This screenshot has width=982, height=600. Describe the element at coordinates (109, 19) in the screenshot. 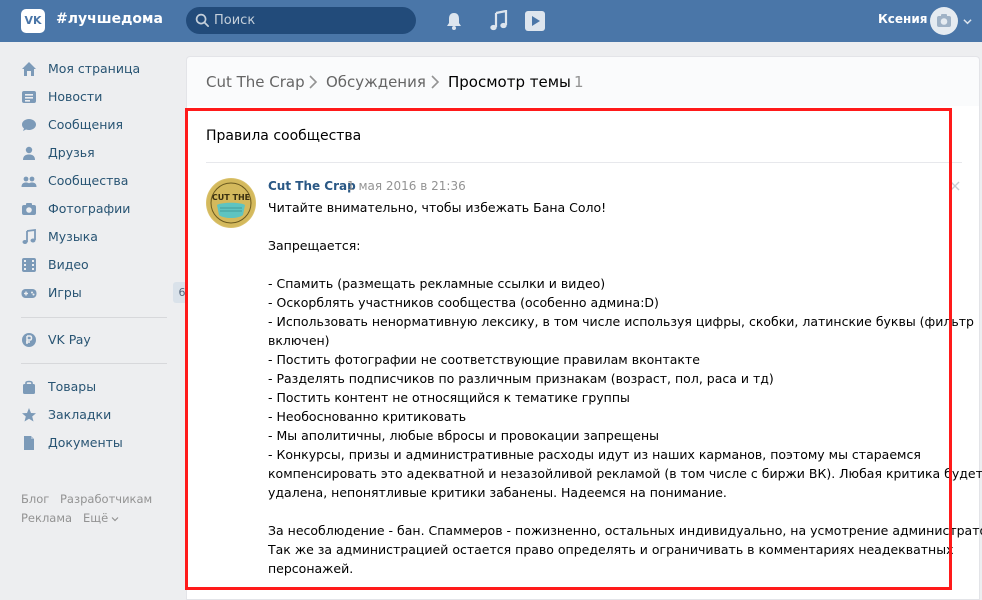

I see `community-hashtag: #лучшедома` at that location.